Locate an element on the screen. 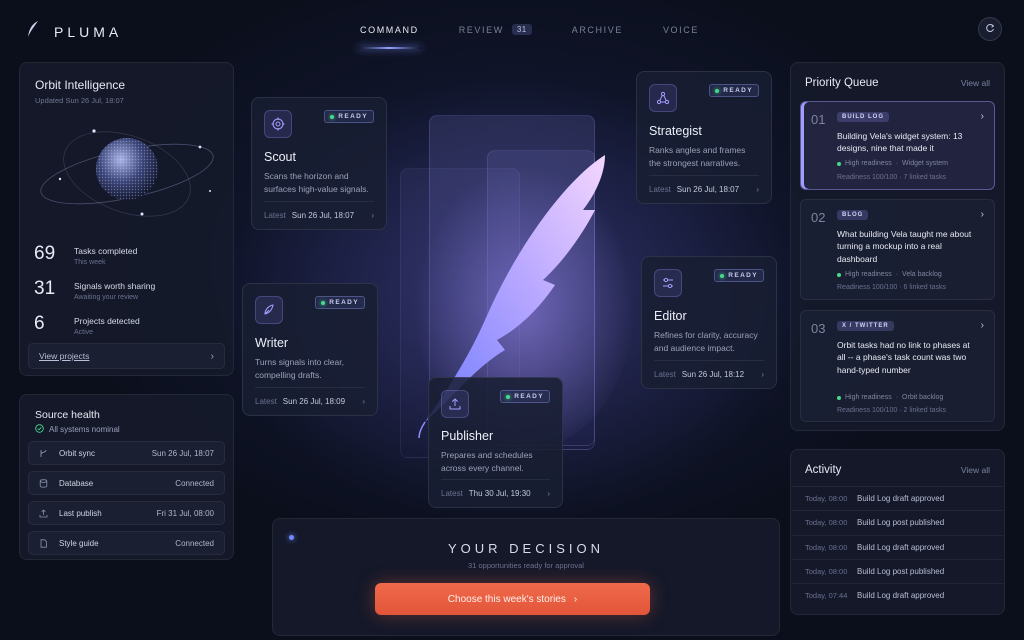  stat-projects: 6 Projects detected Active is located at coordinates (87, 324).